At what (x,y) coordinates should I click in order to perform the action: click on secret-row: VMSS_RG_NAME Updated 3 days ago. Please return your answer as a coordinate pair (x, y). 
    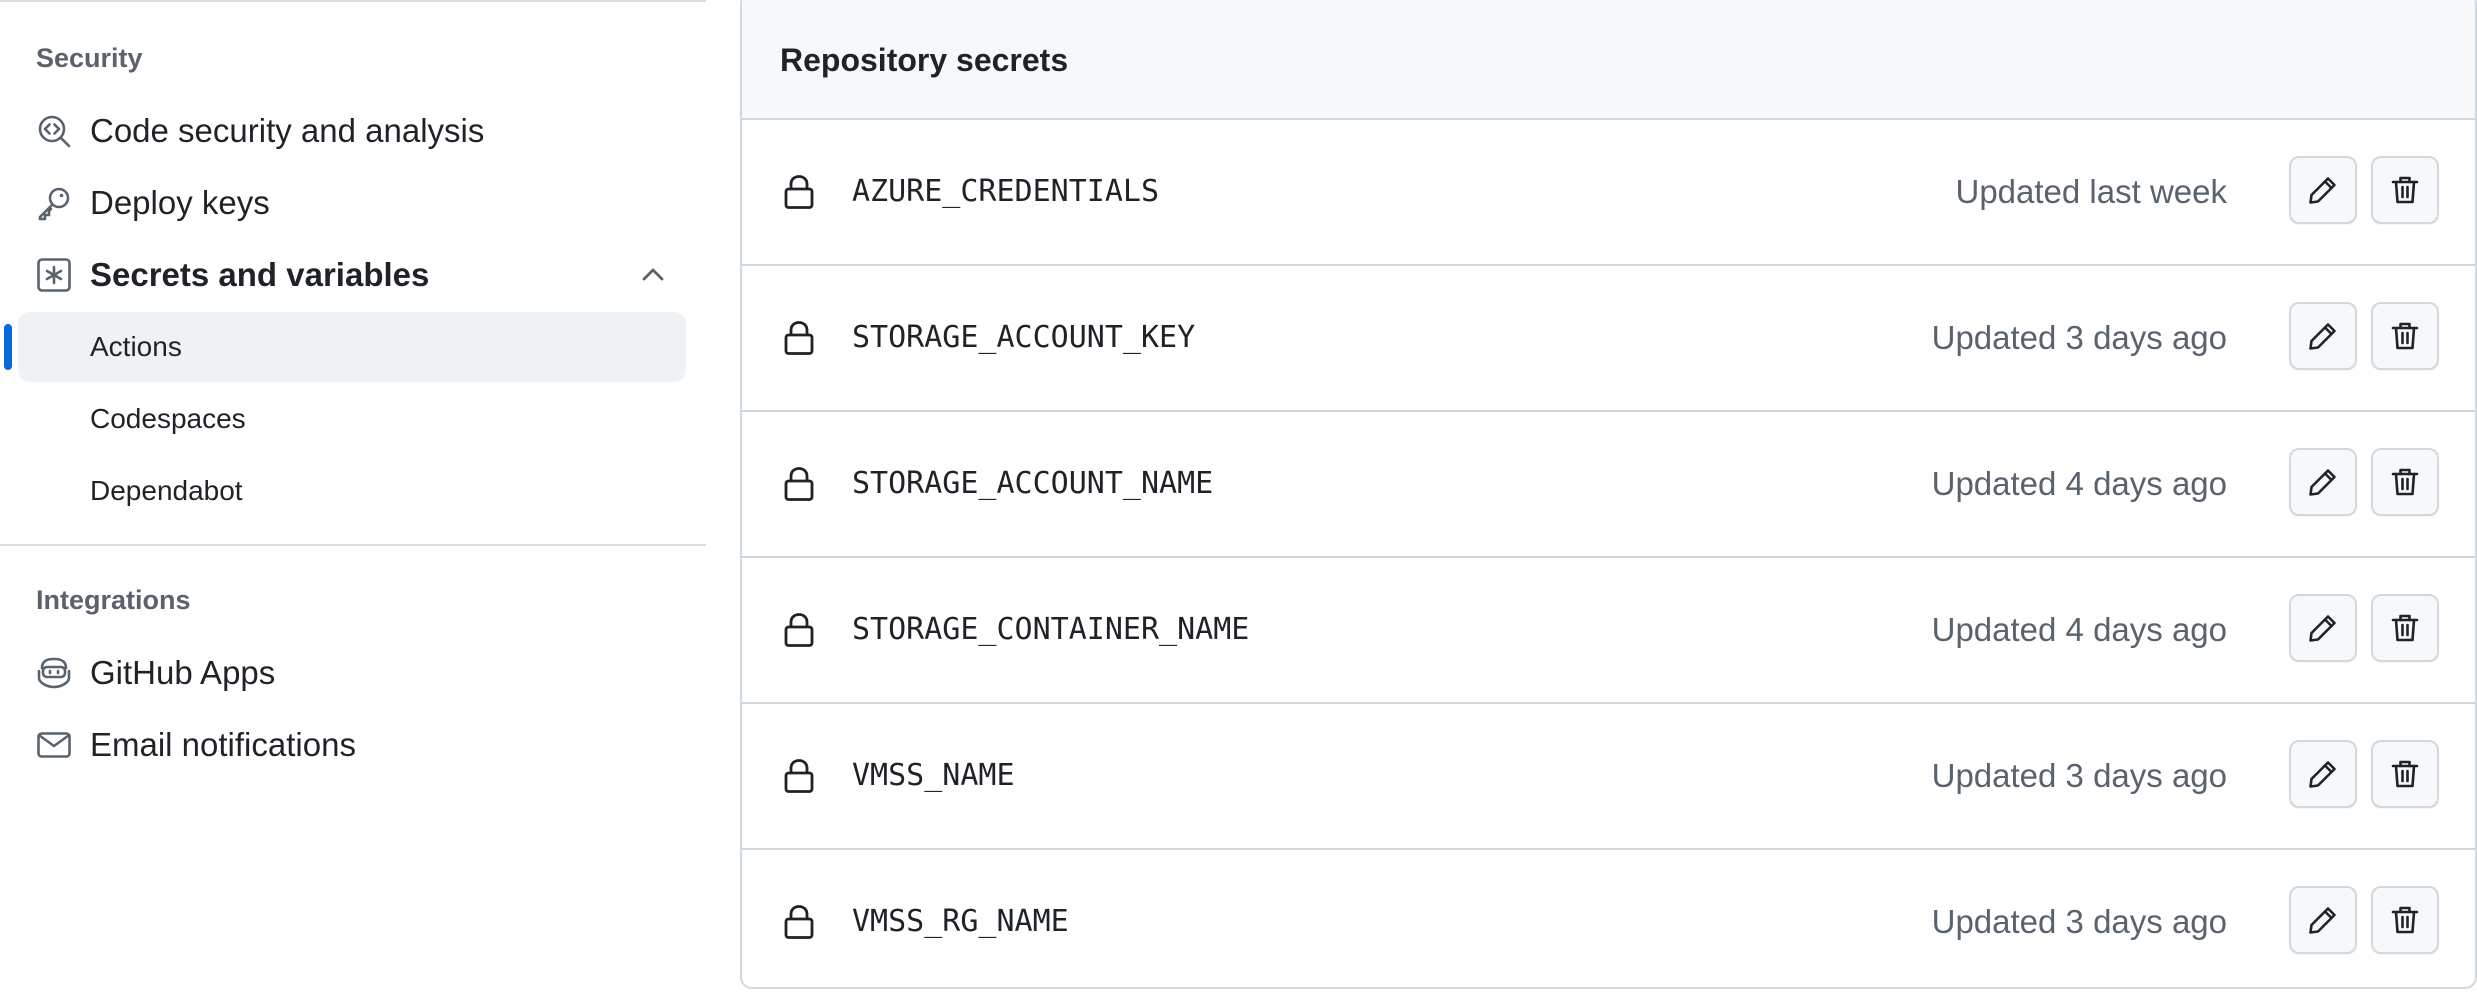
    Looking at the image, I should click on (1608, 918).